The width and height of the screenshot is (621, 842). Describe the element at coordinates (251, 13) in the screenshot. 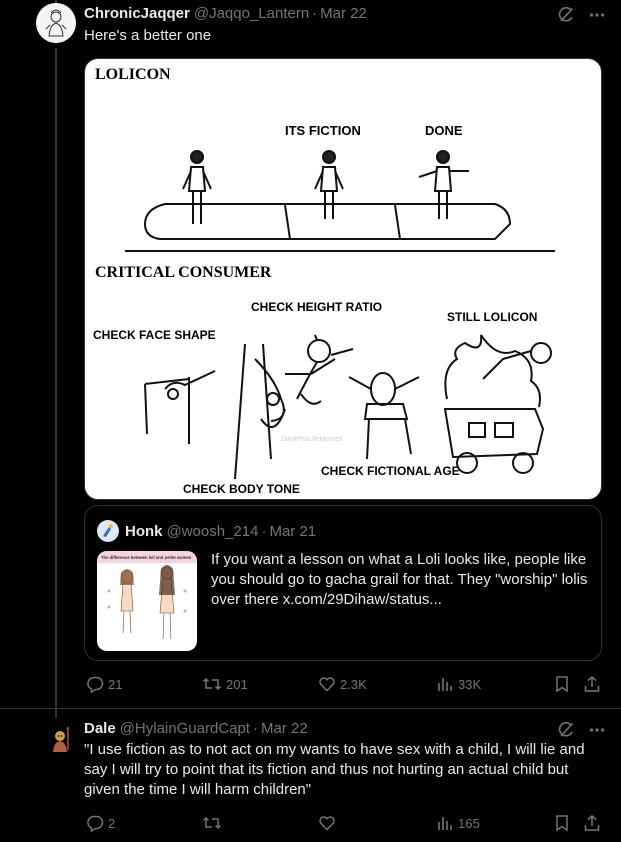

I see `user-handle: @Jaqqo_Lantern` at that location.